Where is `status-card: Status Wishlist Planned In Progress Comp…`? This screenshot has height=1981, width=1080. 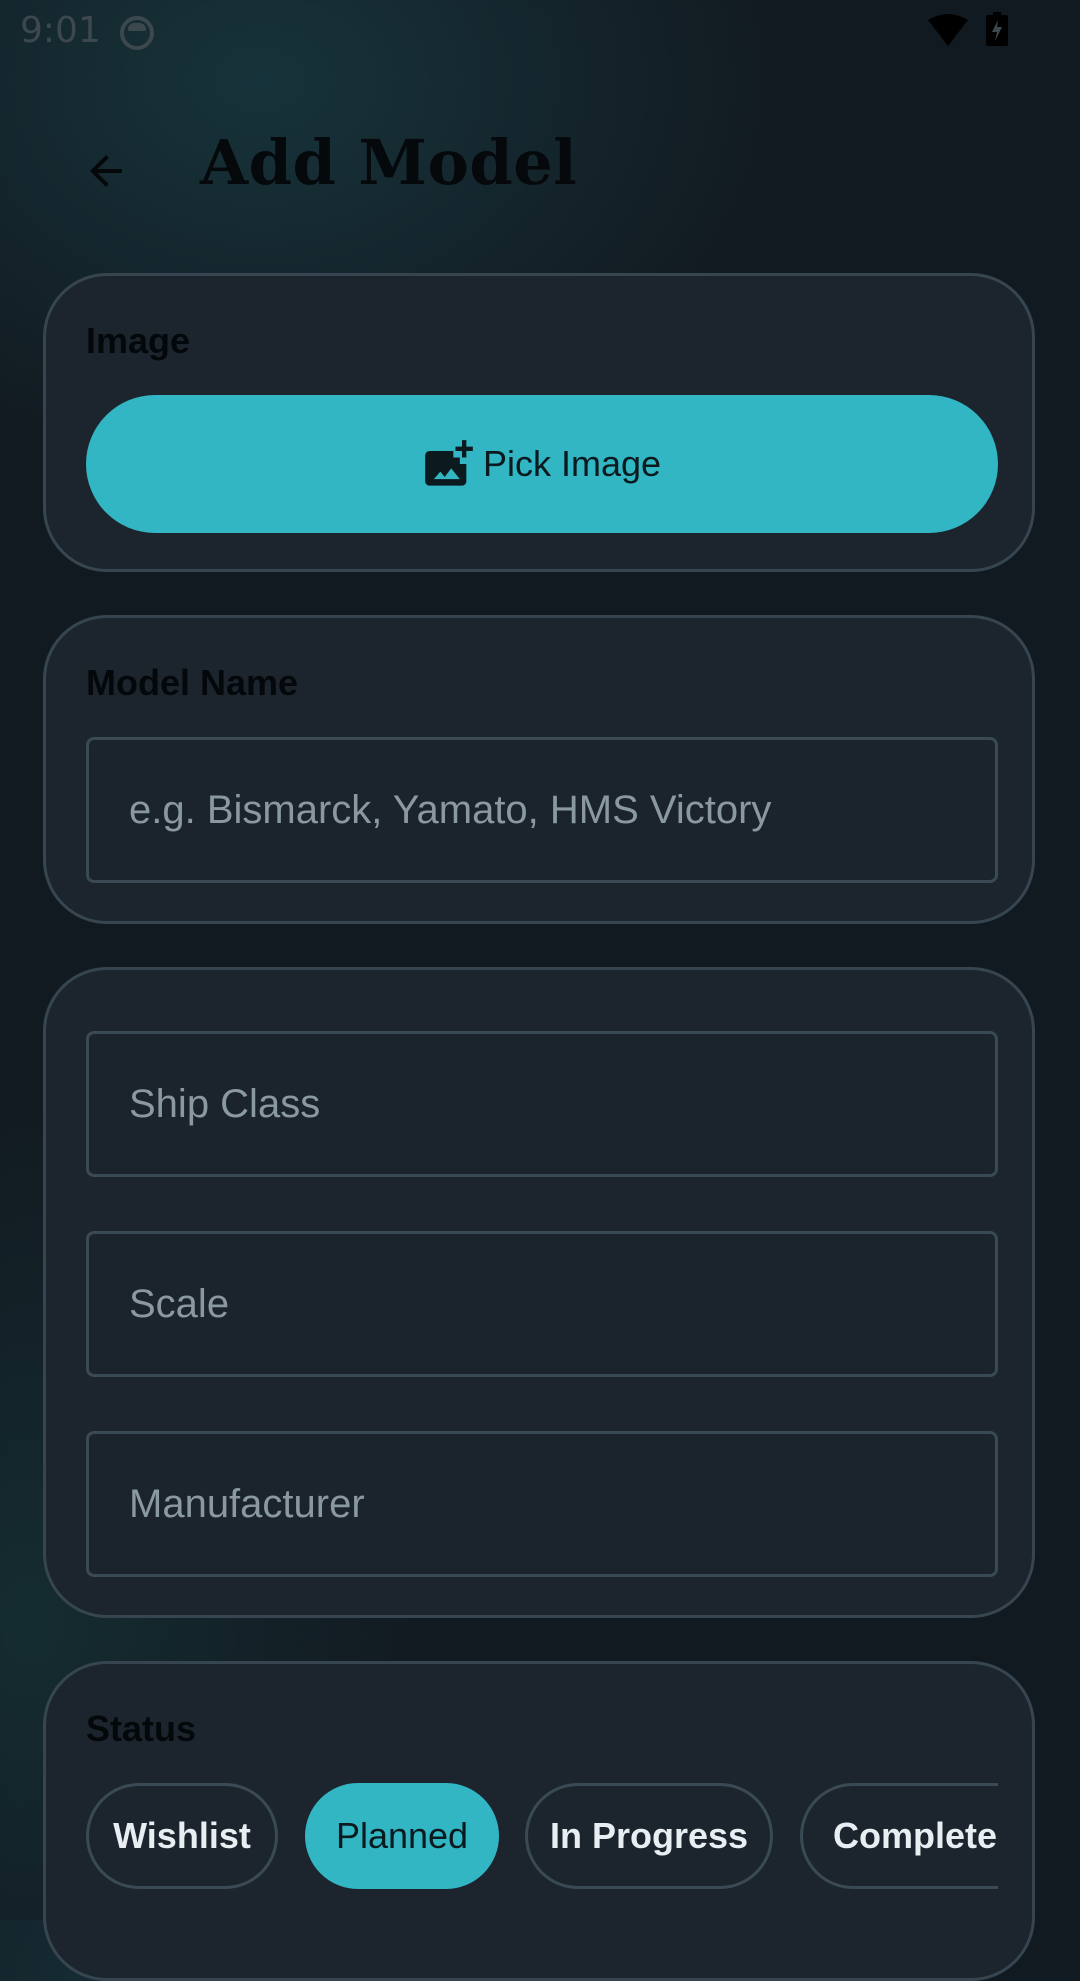
status-card: Status Wishlist Planned In Progress Comp… is located at coordinates (539, 1821).